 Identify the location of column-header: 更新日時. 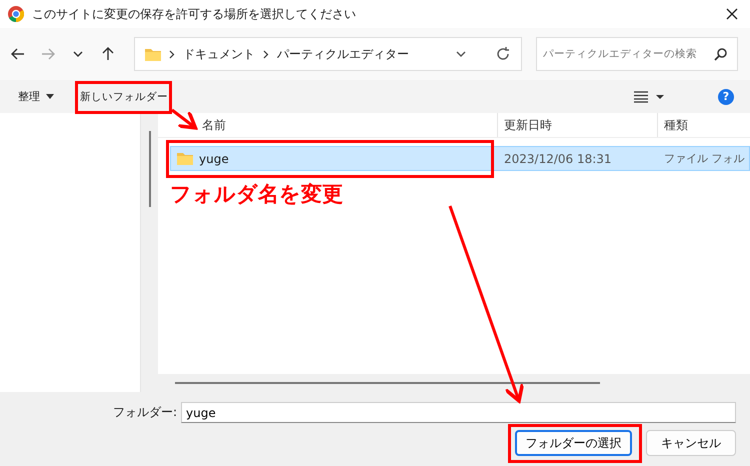
(528, 125).